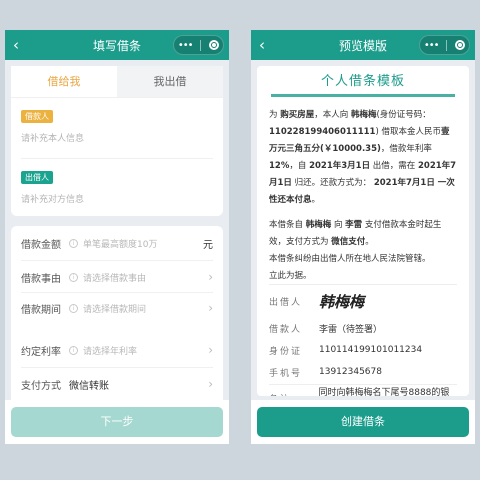 Image resolution: width=480 pixels, height=480 pixels. I want to click on amount-input: 单笔最高额度10万, so click(143, 243).